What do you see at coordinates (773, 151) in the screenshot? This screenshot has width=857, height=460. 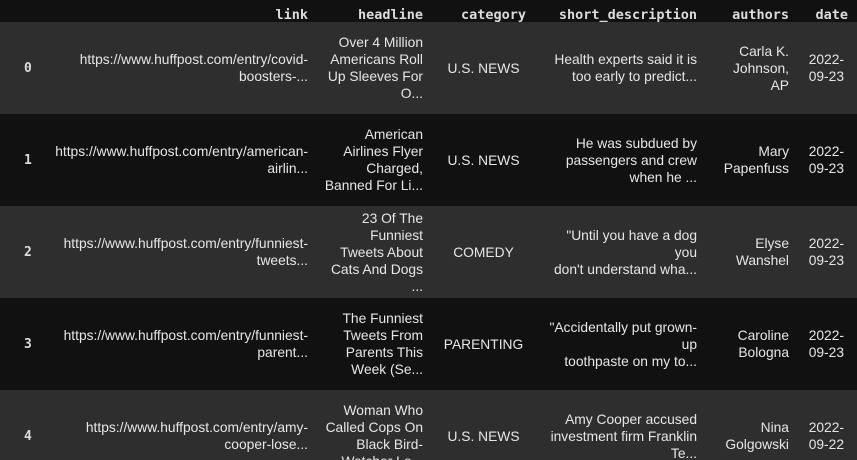 I see `cell-authors-line: Mary` at bounding box center [773, 151].